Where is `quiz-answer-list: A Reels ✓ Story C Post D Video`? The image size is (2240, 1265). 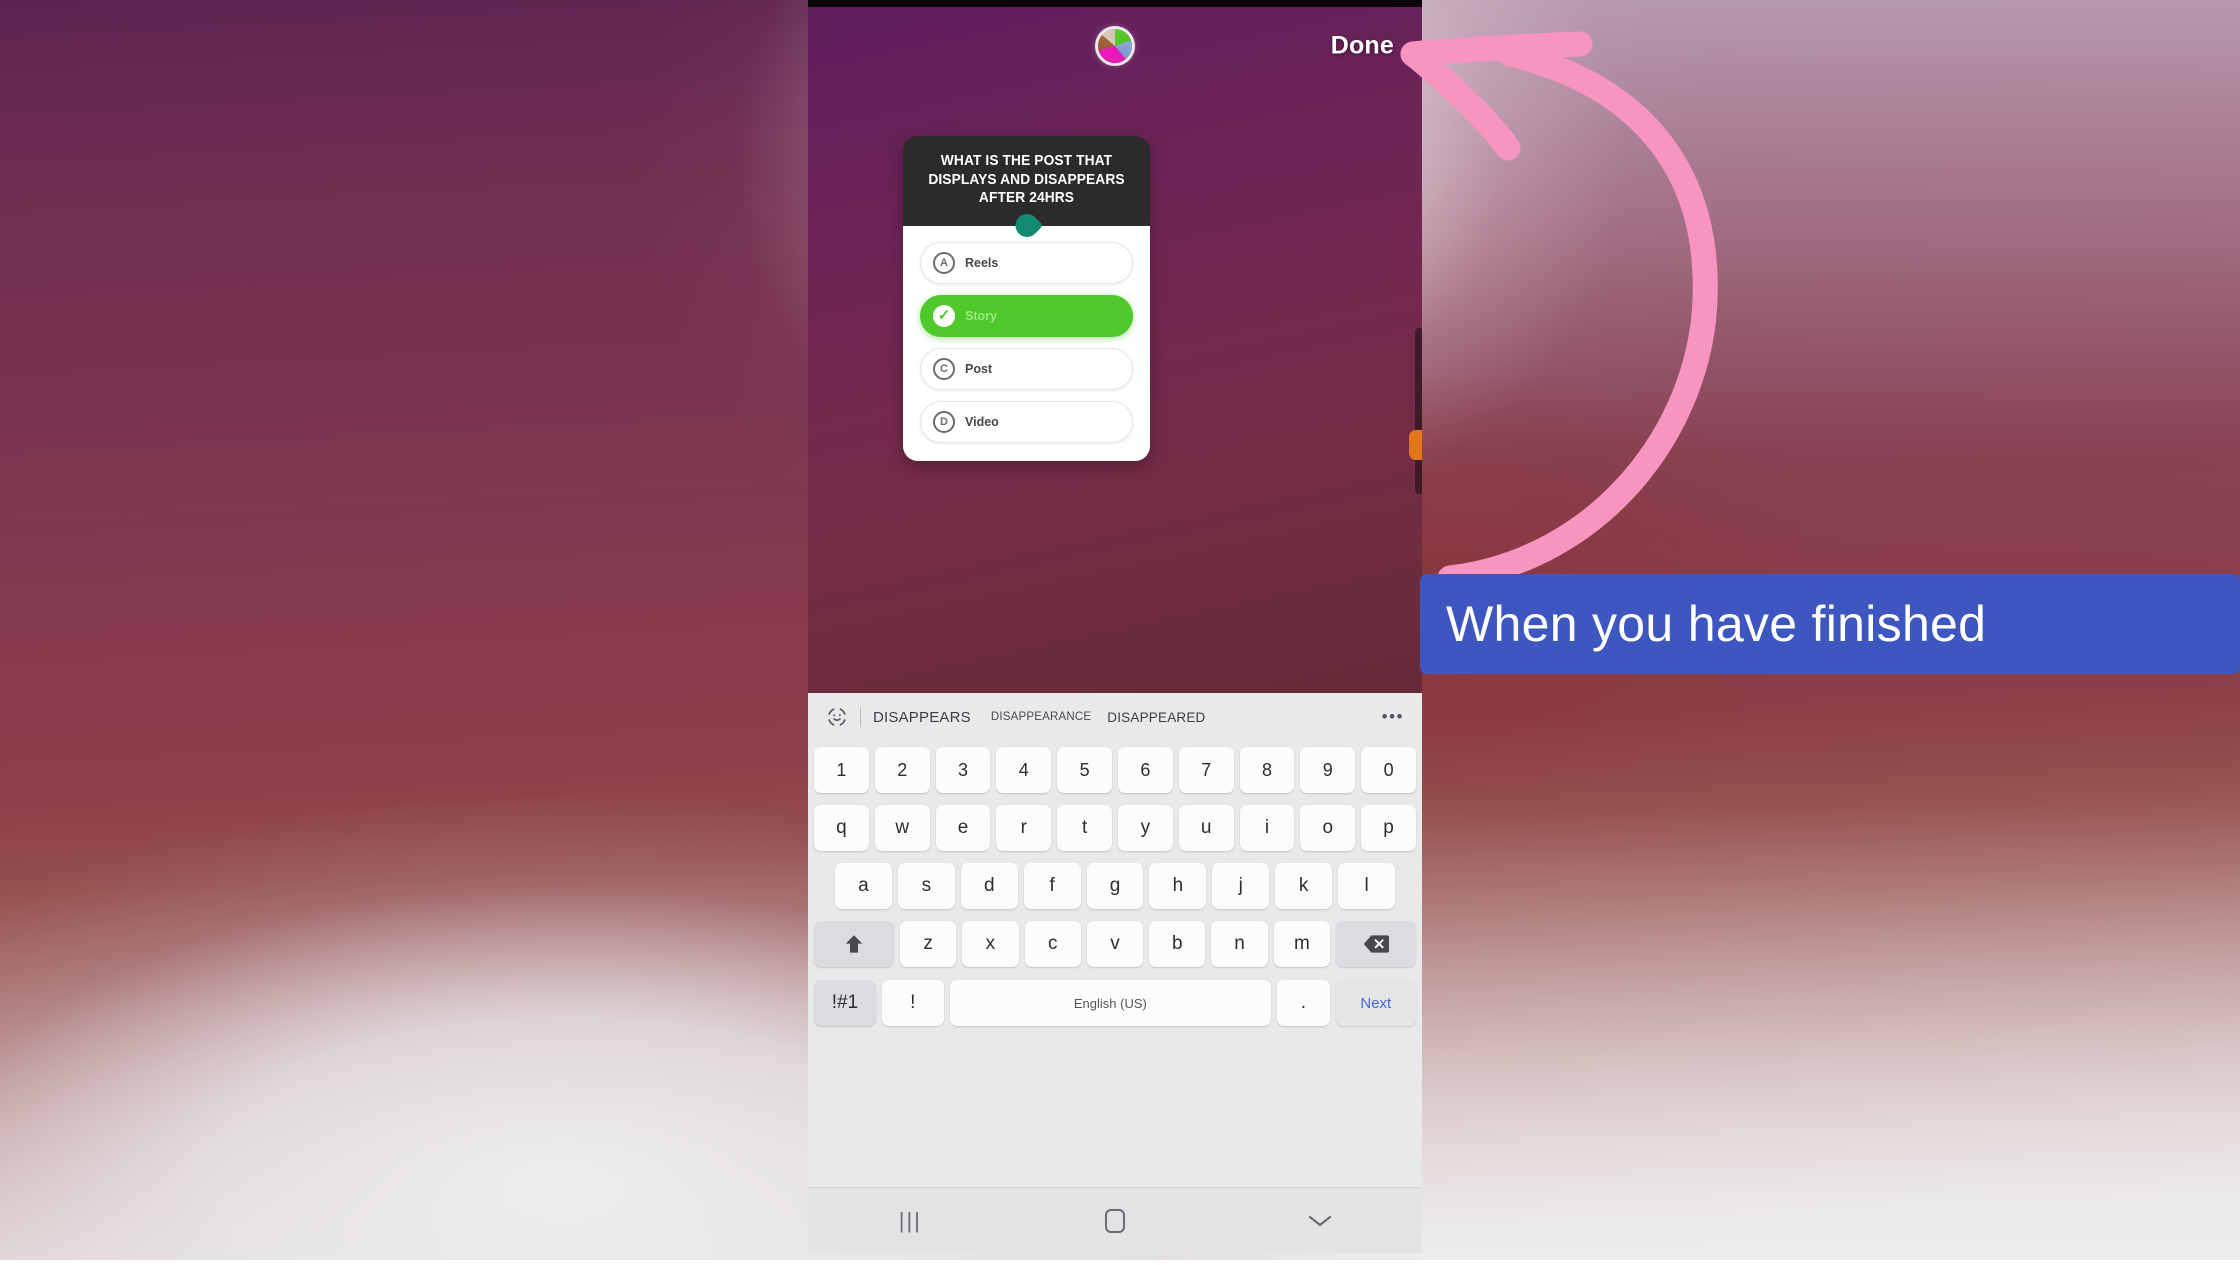
quiz-answer-list: A Reels ✓ Story C Post D Video is located at coordinates (1026, 343).